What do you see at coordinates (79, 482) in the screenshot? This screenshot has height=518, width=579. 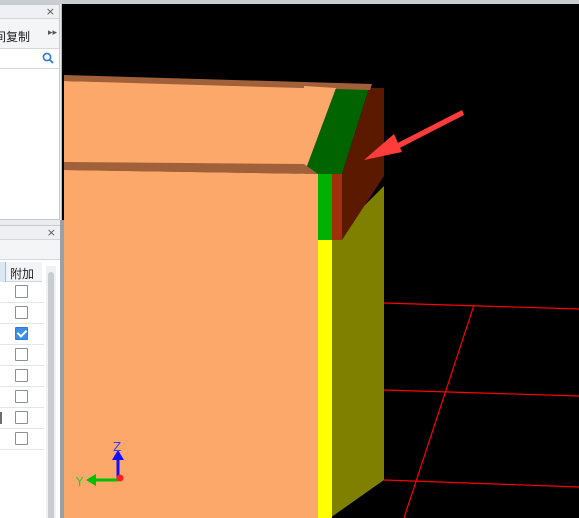 I see `axis-y-label: Y` at bounding box center [79, 482].